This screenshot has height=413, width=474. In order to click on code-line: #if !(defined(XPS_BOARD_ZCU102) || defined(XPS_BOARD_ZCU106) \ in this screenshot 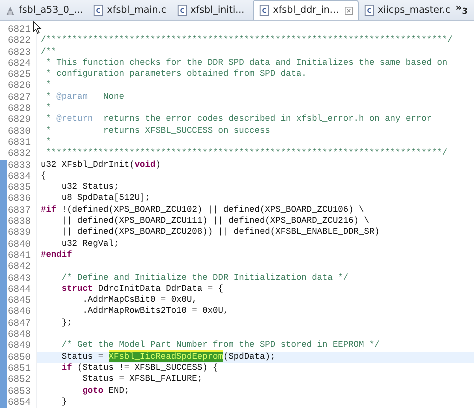, I will do `click(255, 210)`.